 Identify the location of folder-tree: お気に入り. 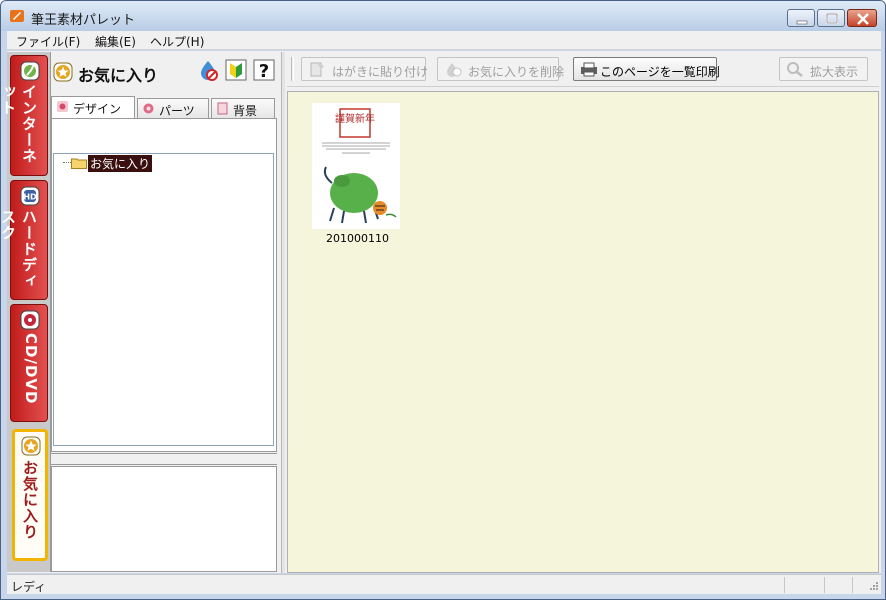
(163, 299).